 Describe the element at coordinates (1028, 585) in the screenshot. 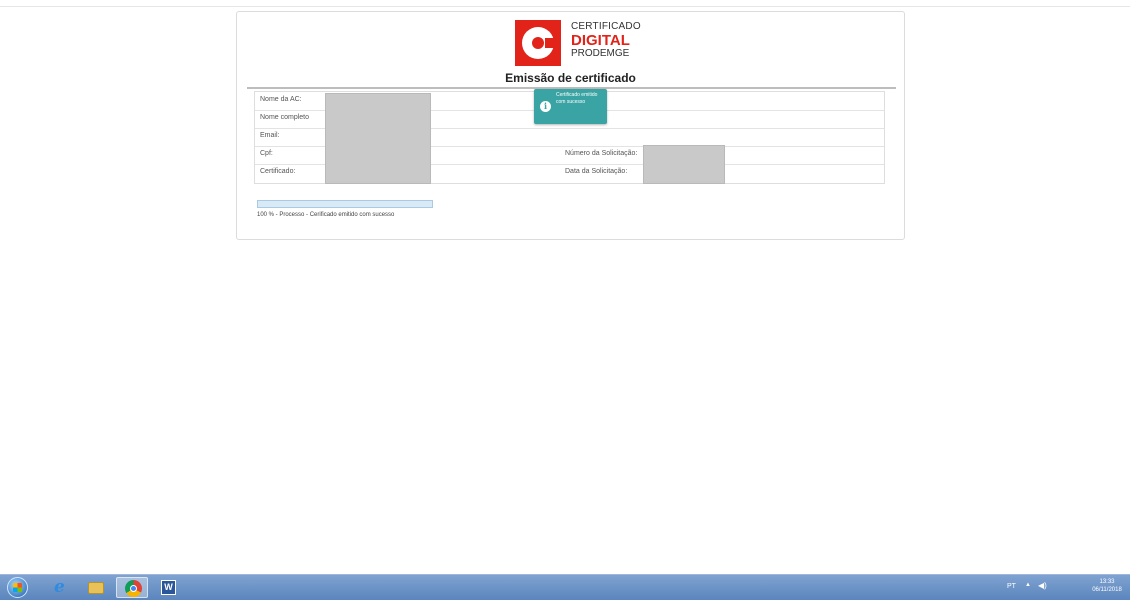

I see `tray-expand-icon: ▲` at that location.